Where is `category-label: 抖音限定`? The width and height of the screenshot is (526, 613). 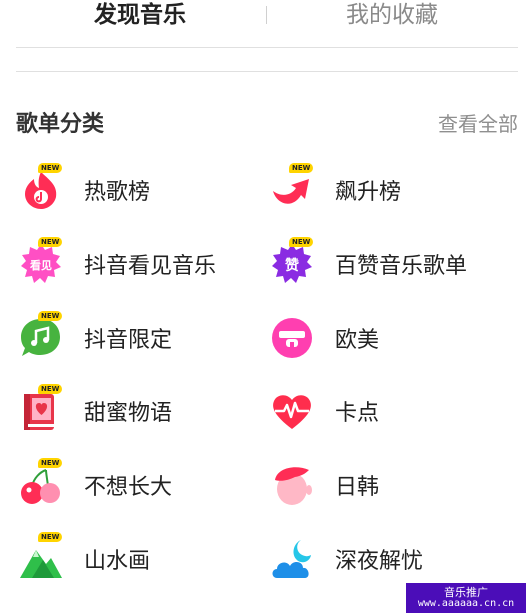 category-label: 抖音限定 is located at coordinates (128, 340).